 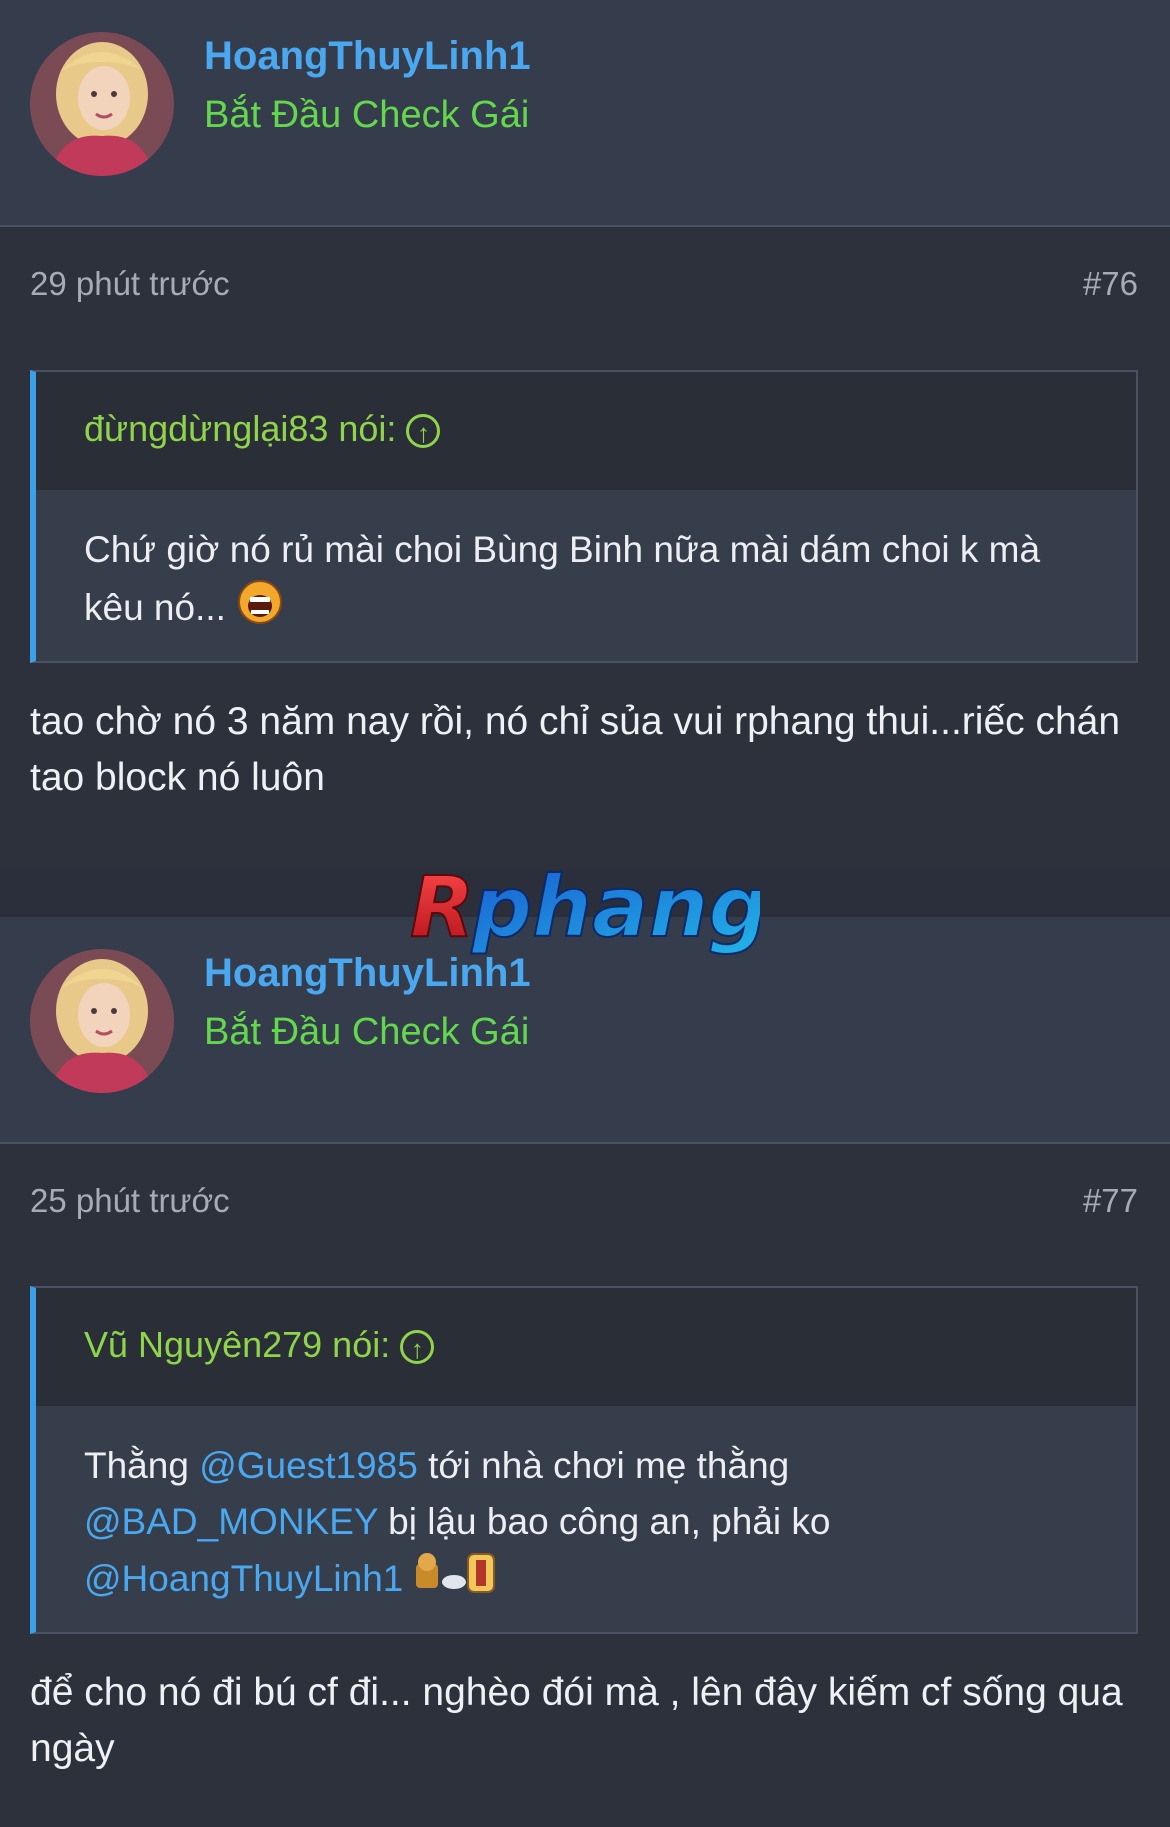 What do you see at coordinates (585, 113) in the screenshot?
I see `post-1-header: HoangThuyLinh1 Bắt Đầu Check Gái` at bounding box center [585, 113].